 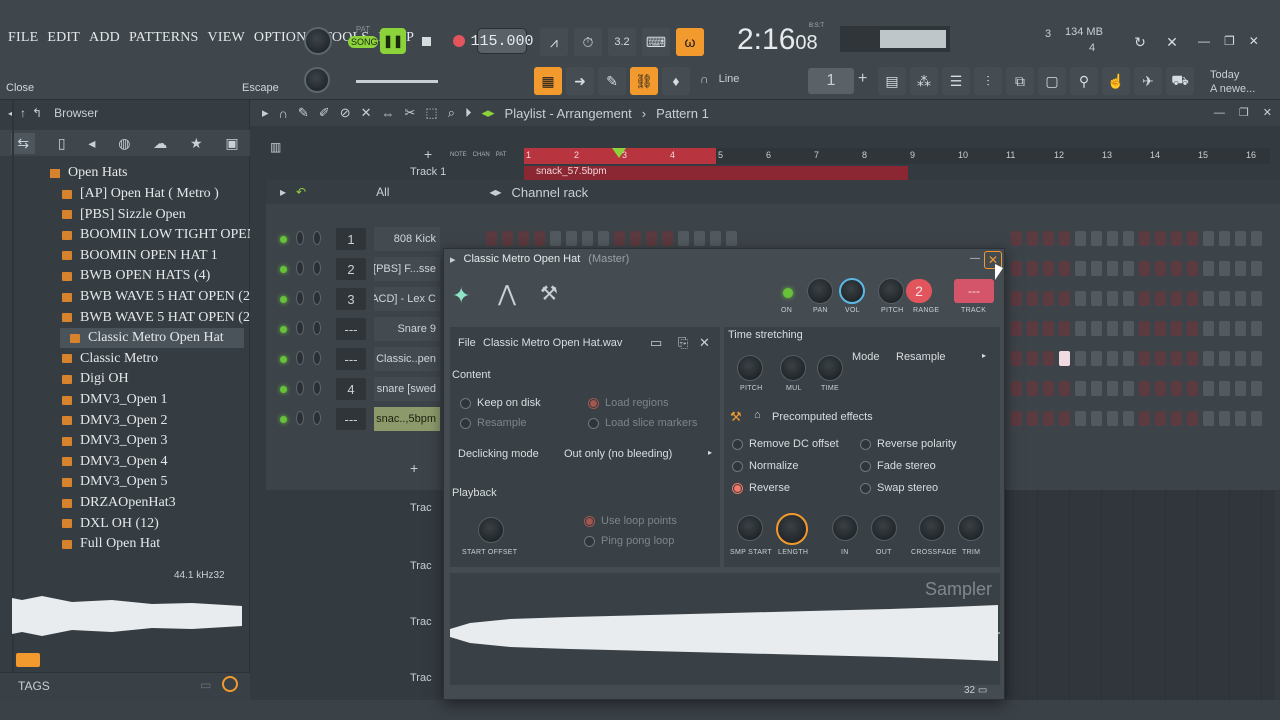 What do you see at coordinates (407, 329) in the screenshot?
I see `channel-name-button: Snare 9` at bounding box center [407, 329].